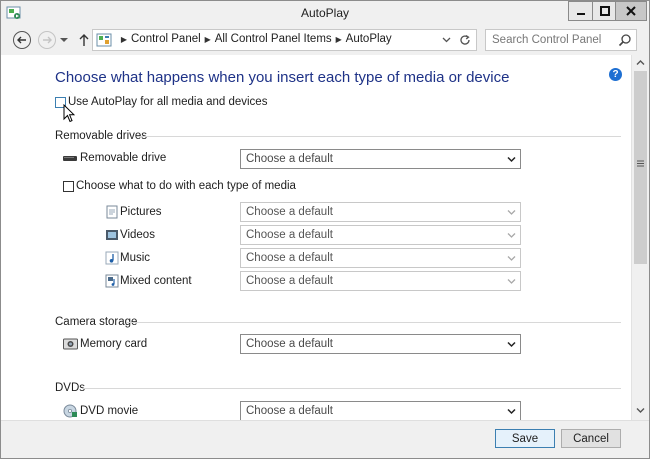  I want to click on window-title: AutoPlay, so click(325, 13).